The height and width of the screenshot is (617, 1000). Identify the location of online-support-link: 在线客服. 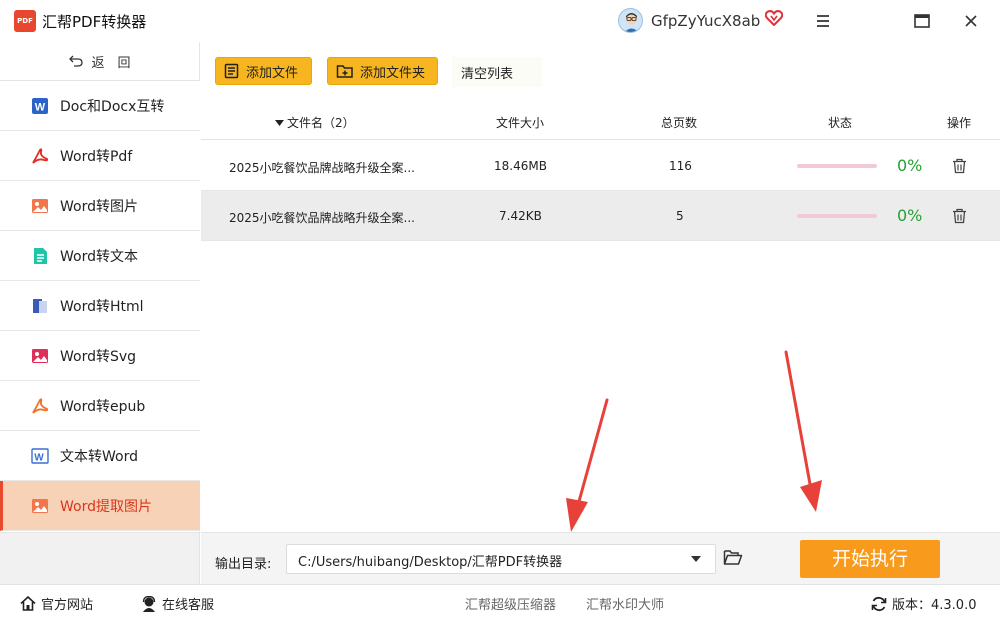
(177, 603).